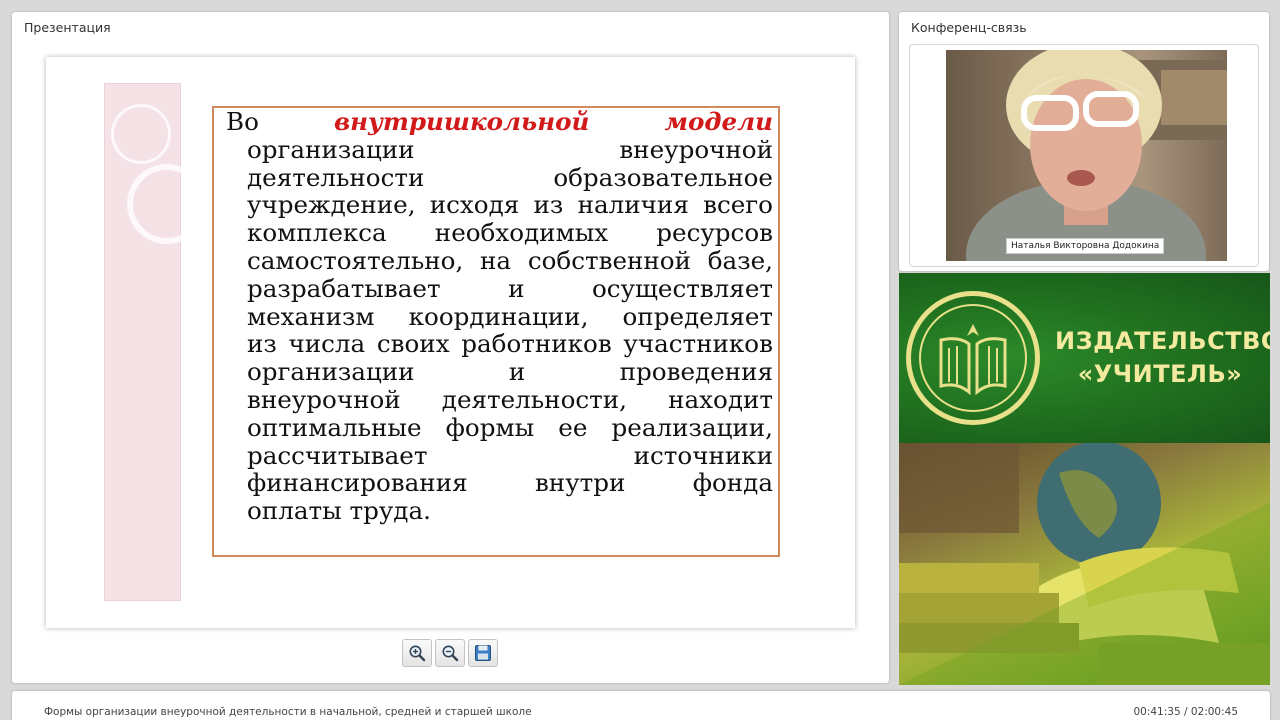  What do you see at coordinates (573, 427) in the screenshot?
I see `slide-word: ее` at bounding box center [573, 427].